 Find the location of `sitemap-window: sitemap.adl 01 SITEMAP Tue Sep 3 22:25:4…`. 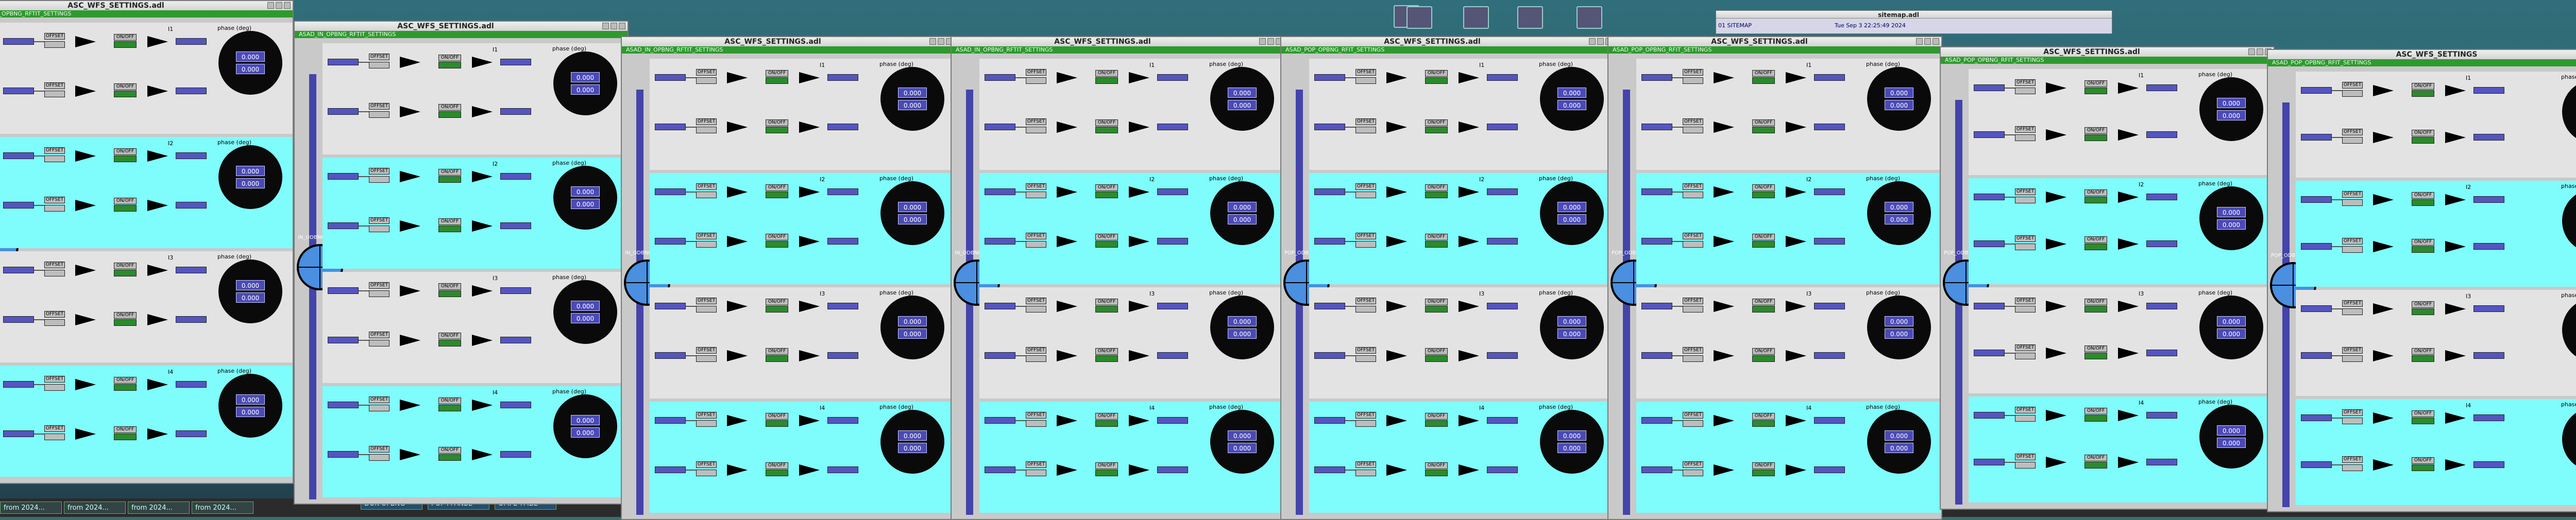

sitemap-window: sitemap.adl 01 SITEMAP Tue Sep 3 22:25:4… is located at coordinates (1914, 22).